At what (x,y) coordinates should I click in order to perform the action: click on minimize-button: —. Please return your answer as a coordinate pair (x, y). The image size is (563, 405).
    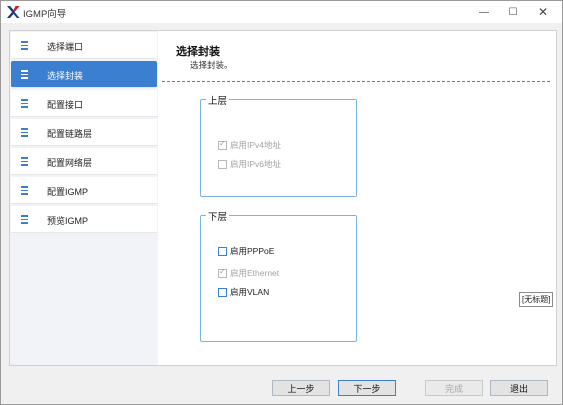
    Looking at the image, I should click on (484, 12).